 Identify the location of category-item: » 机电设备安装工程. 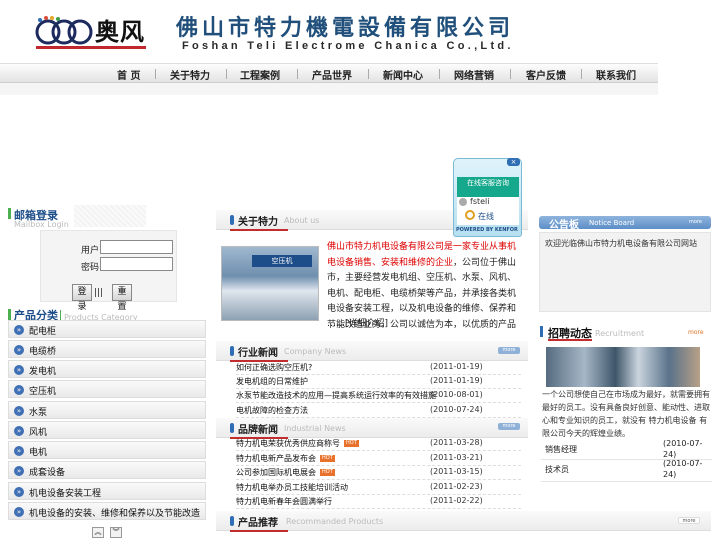
(107, 491).